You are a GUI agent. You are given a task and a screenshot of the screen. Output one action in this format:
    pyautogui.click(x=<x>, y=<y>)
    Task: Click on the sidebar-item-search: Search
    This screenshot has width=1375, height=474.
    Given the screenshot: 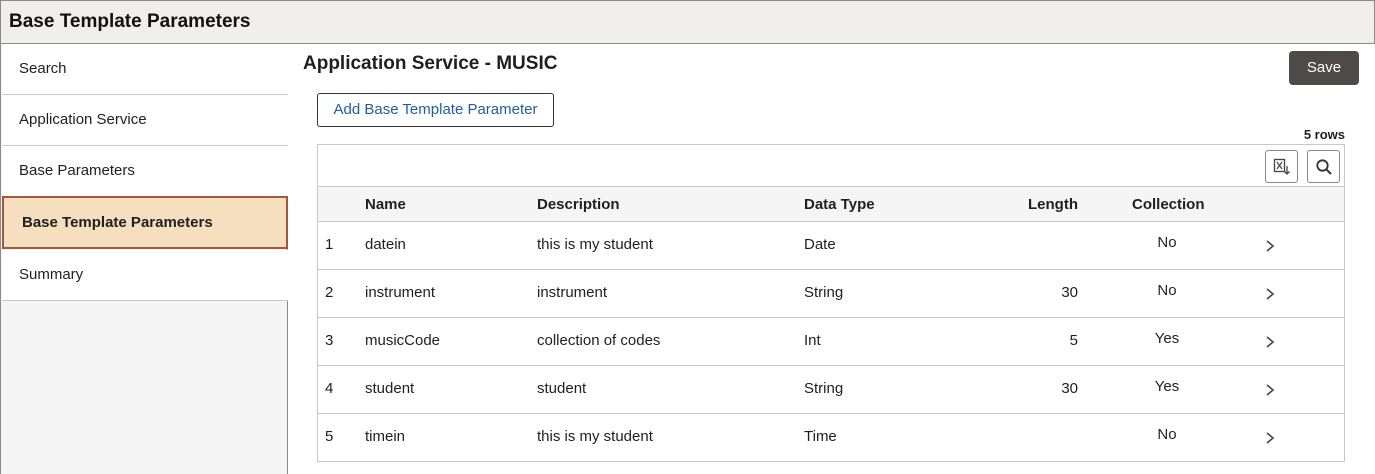 What is the action you would take?
    pyautogui.click(x=145, y=69)
    